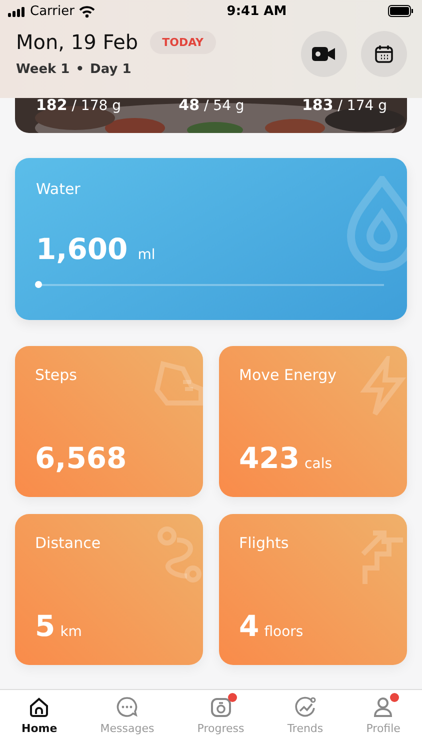 Image resolution: width=422 pixels, height=750 pixels. Describe the element at coordinates (284, 632) in the screenshot. I see `card-unit: floors` at that location.